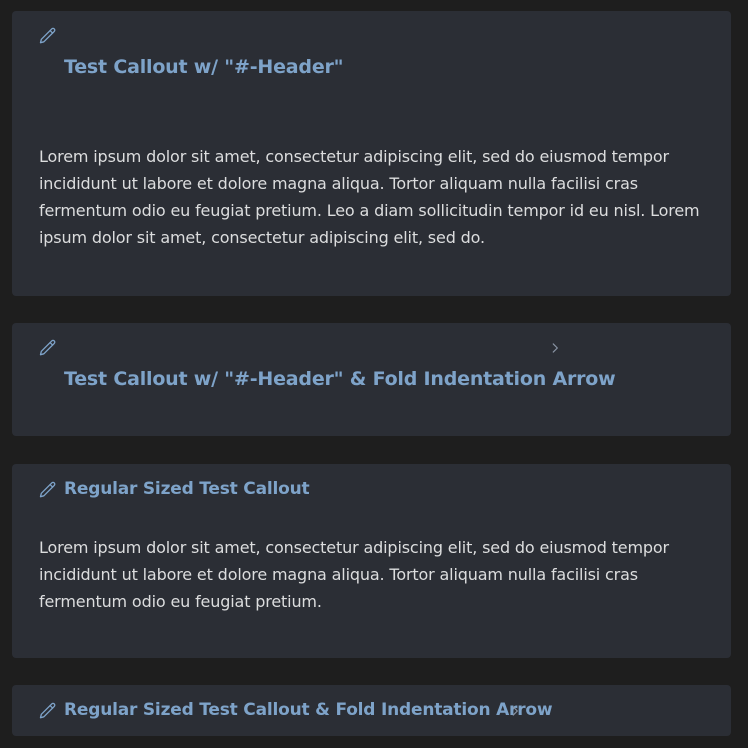 The height and width of the screenshot is (748, 748). What do you see at coordinates (187, 489) in the screenshot?
I see `callout-title: Regular Sized Test Callout` at bounding box center [187, 489].